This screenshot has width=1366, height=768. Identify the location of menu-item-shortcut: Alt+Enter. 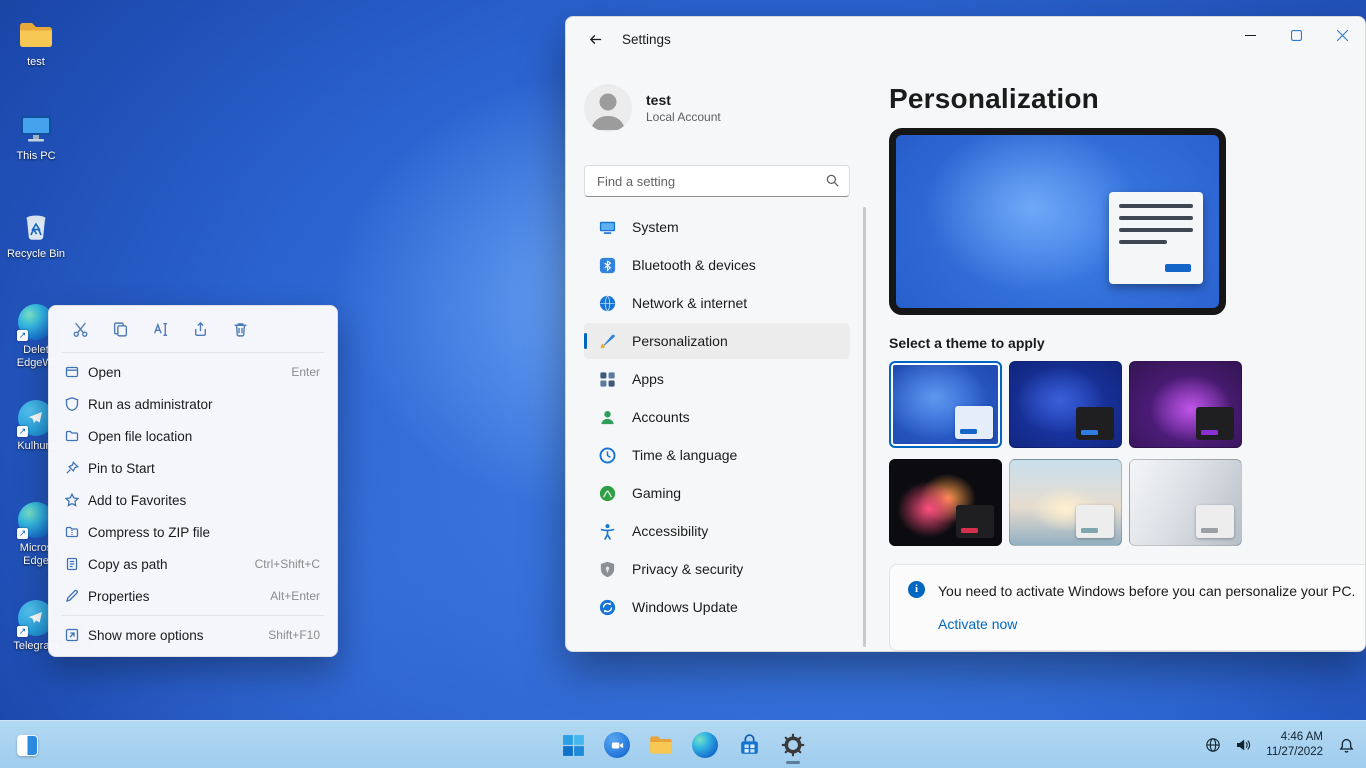
(295, 596).